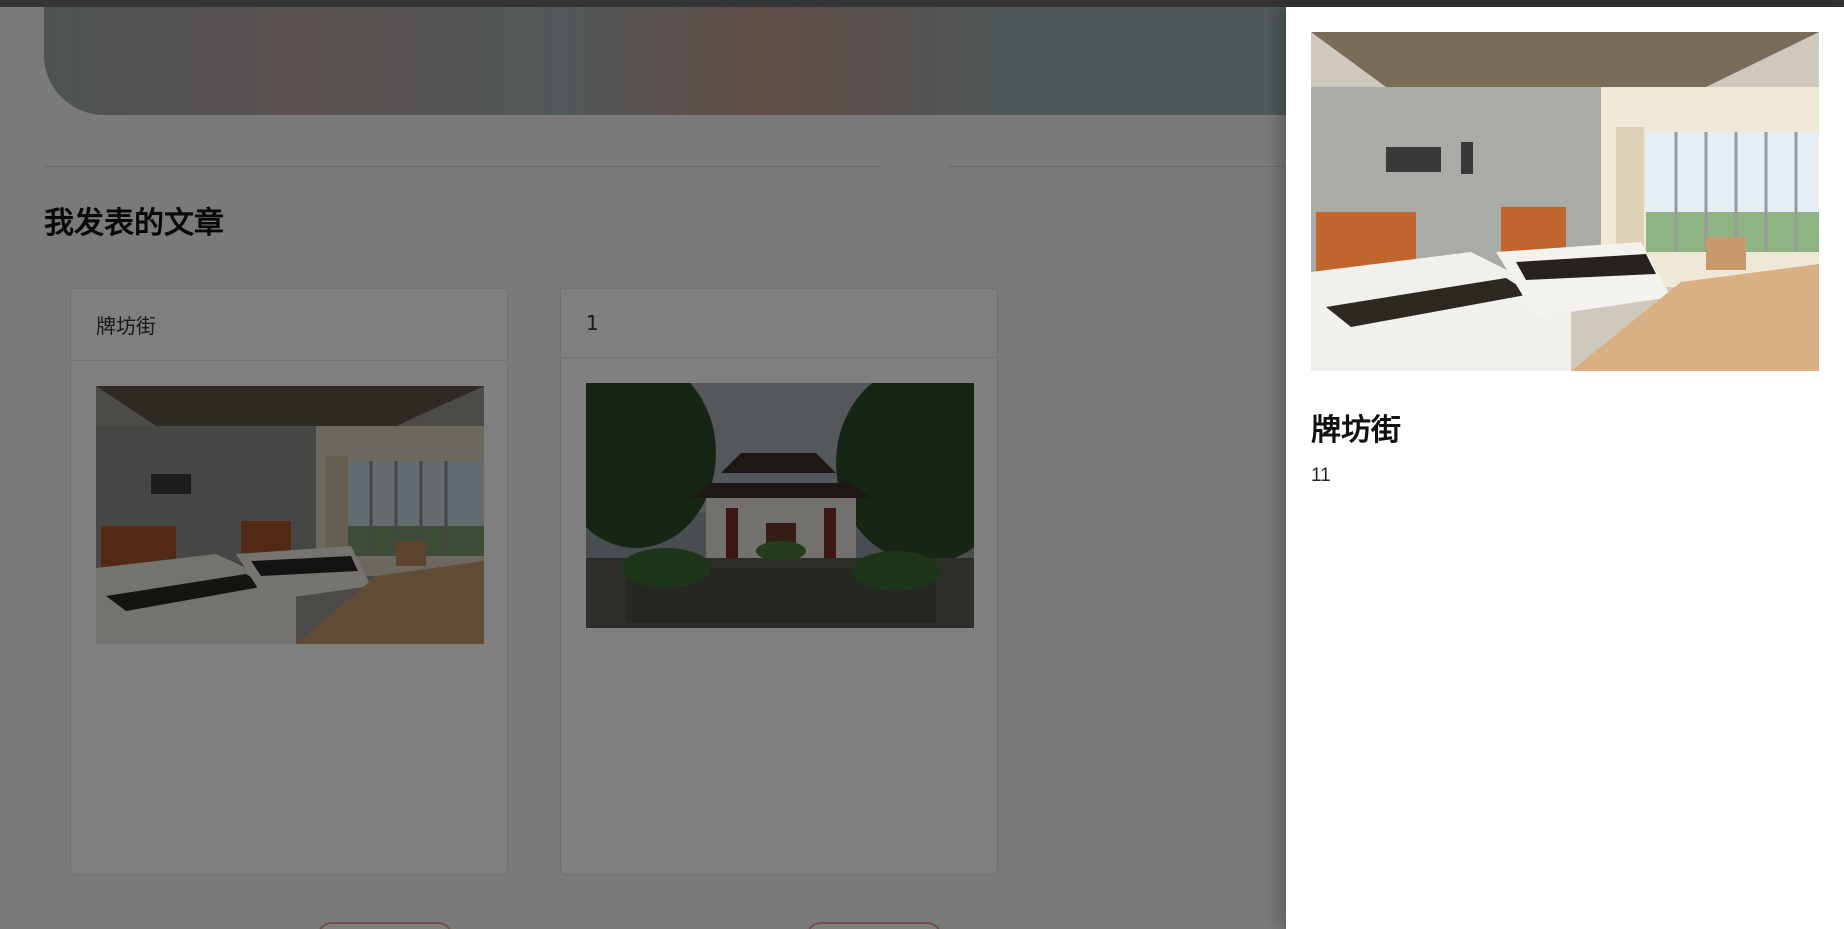 The width and height of the screenshot is (1844, 929). Describe the element at coordinates (1321, 475) in the screenshot. I see `drawer-content: 11` at that location.